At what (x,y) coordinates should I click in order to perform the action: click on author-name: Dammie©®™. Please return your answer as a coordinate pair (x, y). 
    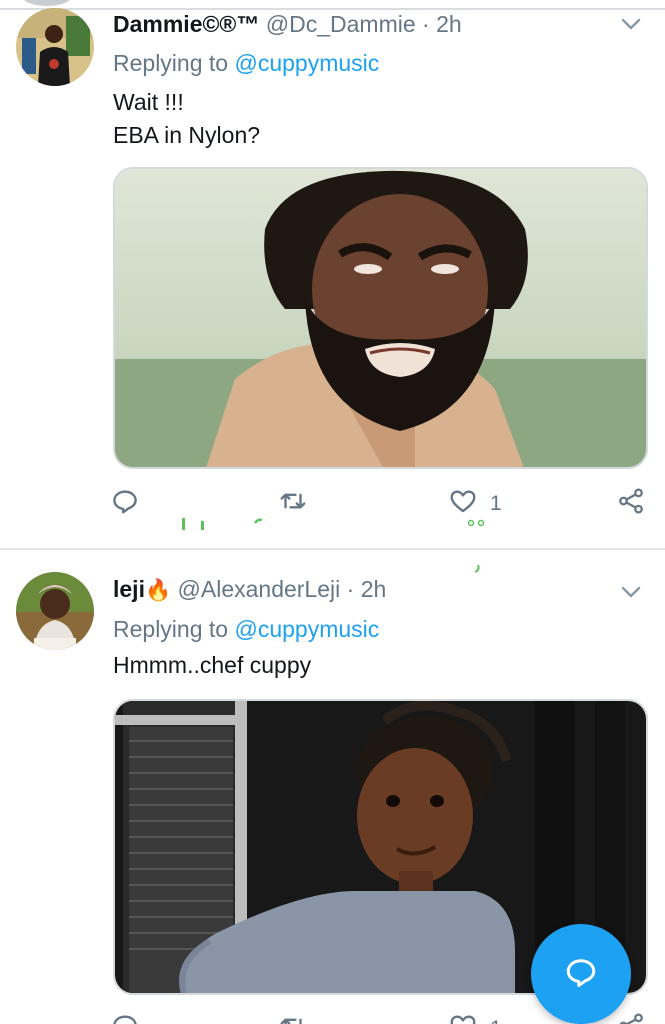
    Looking at the image, I should click on (186, 24).